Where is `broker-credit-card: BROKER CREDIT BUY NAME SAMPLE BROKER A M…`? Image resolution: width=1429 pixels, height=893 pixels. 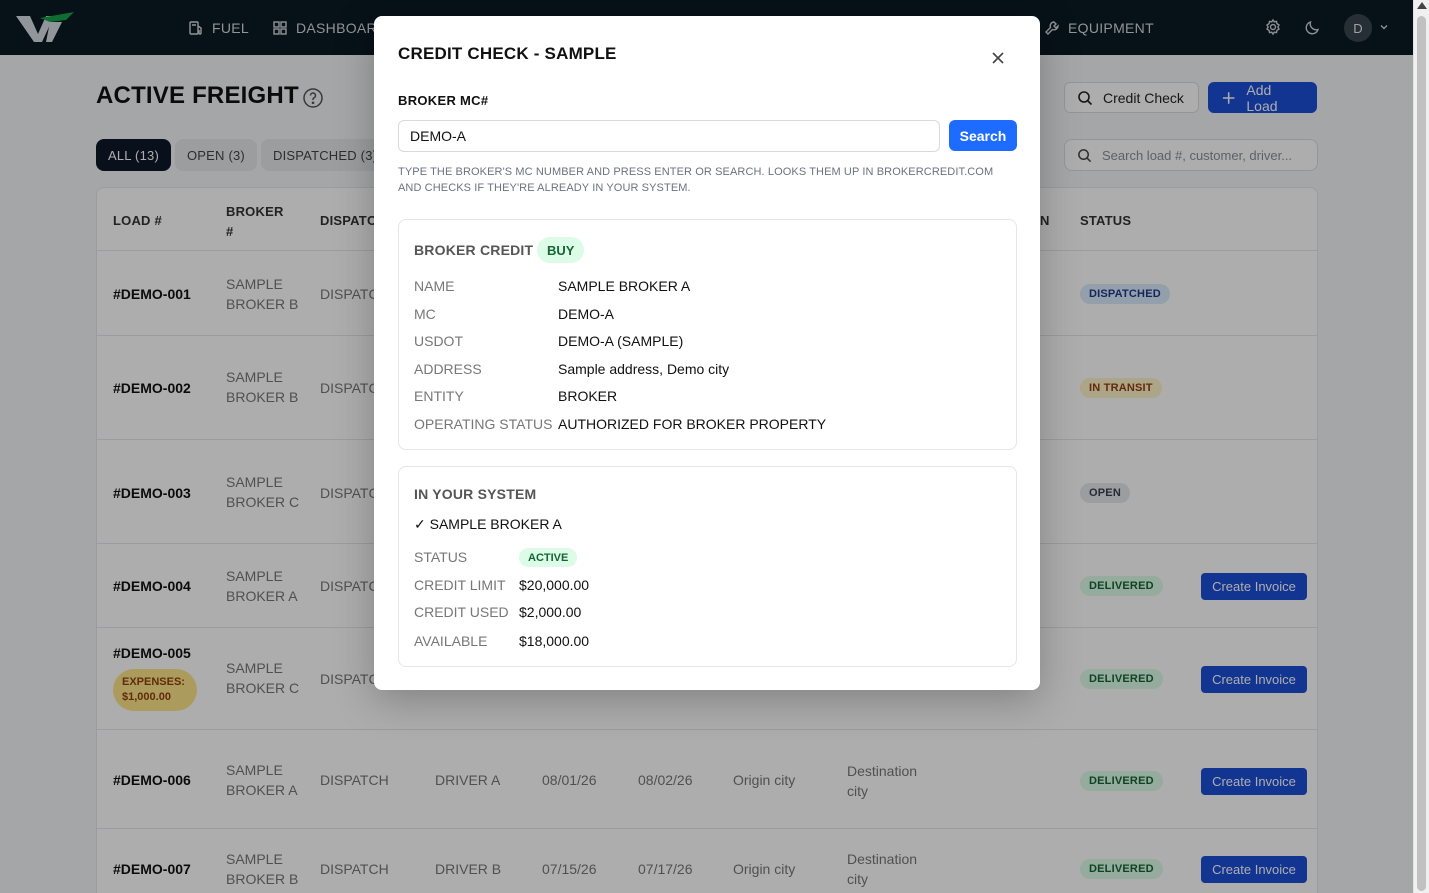 broker-credit-card: BROKER CREDIT BUY NAME SAMPLE BROKER A M… is located at coordinates (707, 334).